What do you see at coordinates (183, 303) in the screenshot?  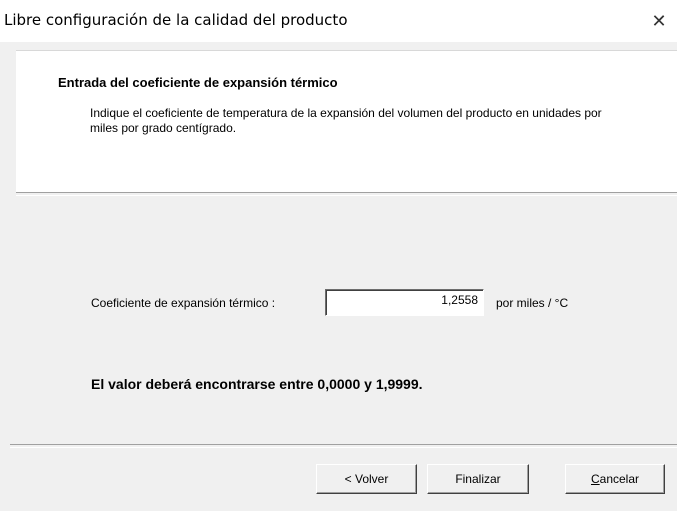 I see `coefficient-label: Coeficiente de expansión térmico :` at bounding box center [183, 303].